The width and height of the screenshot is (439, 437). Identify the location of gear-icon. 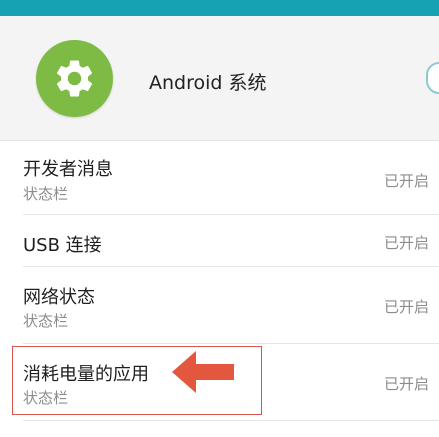
(74, 78).